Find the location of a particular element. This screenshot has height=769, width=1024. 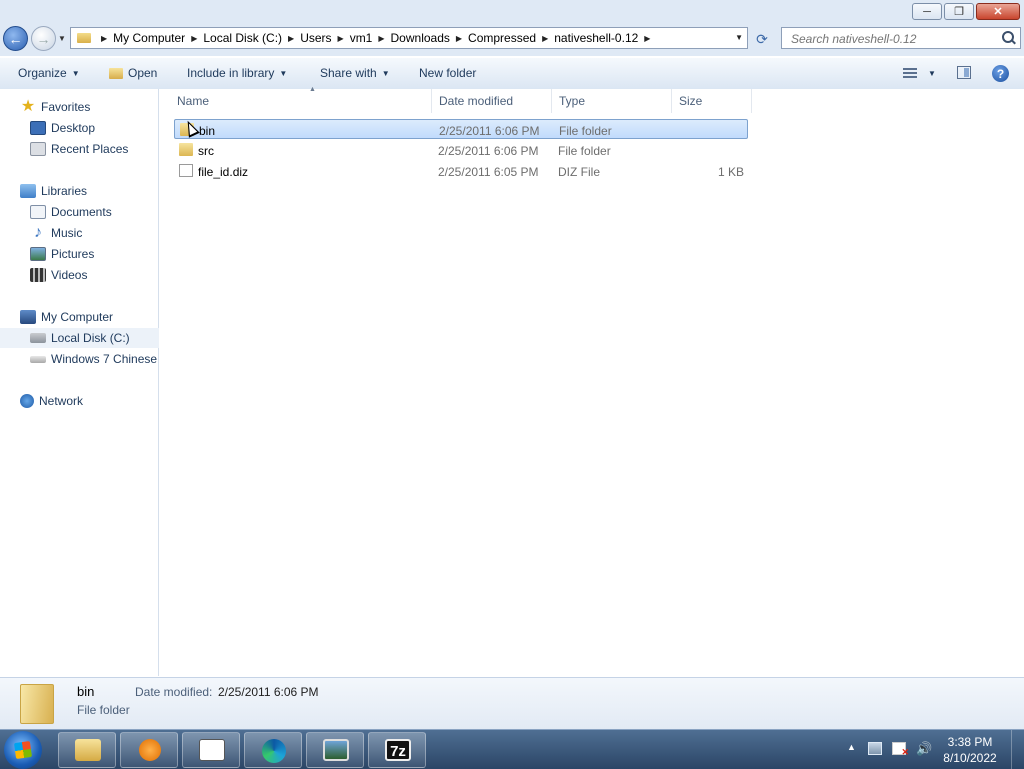

network-tray-icon is located at coordinates (875, 748).